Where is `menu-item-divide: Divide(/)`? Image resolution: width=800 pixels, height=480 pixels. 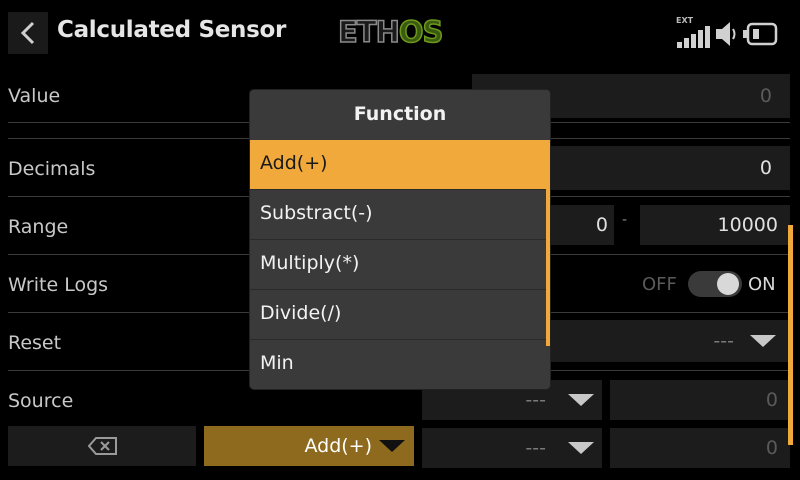
menu-item-divide: Divide(/) is located at coordinates (398, 313).